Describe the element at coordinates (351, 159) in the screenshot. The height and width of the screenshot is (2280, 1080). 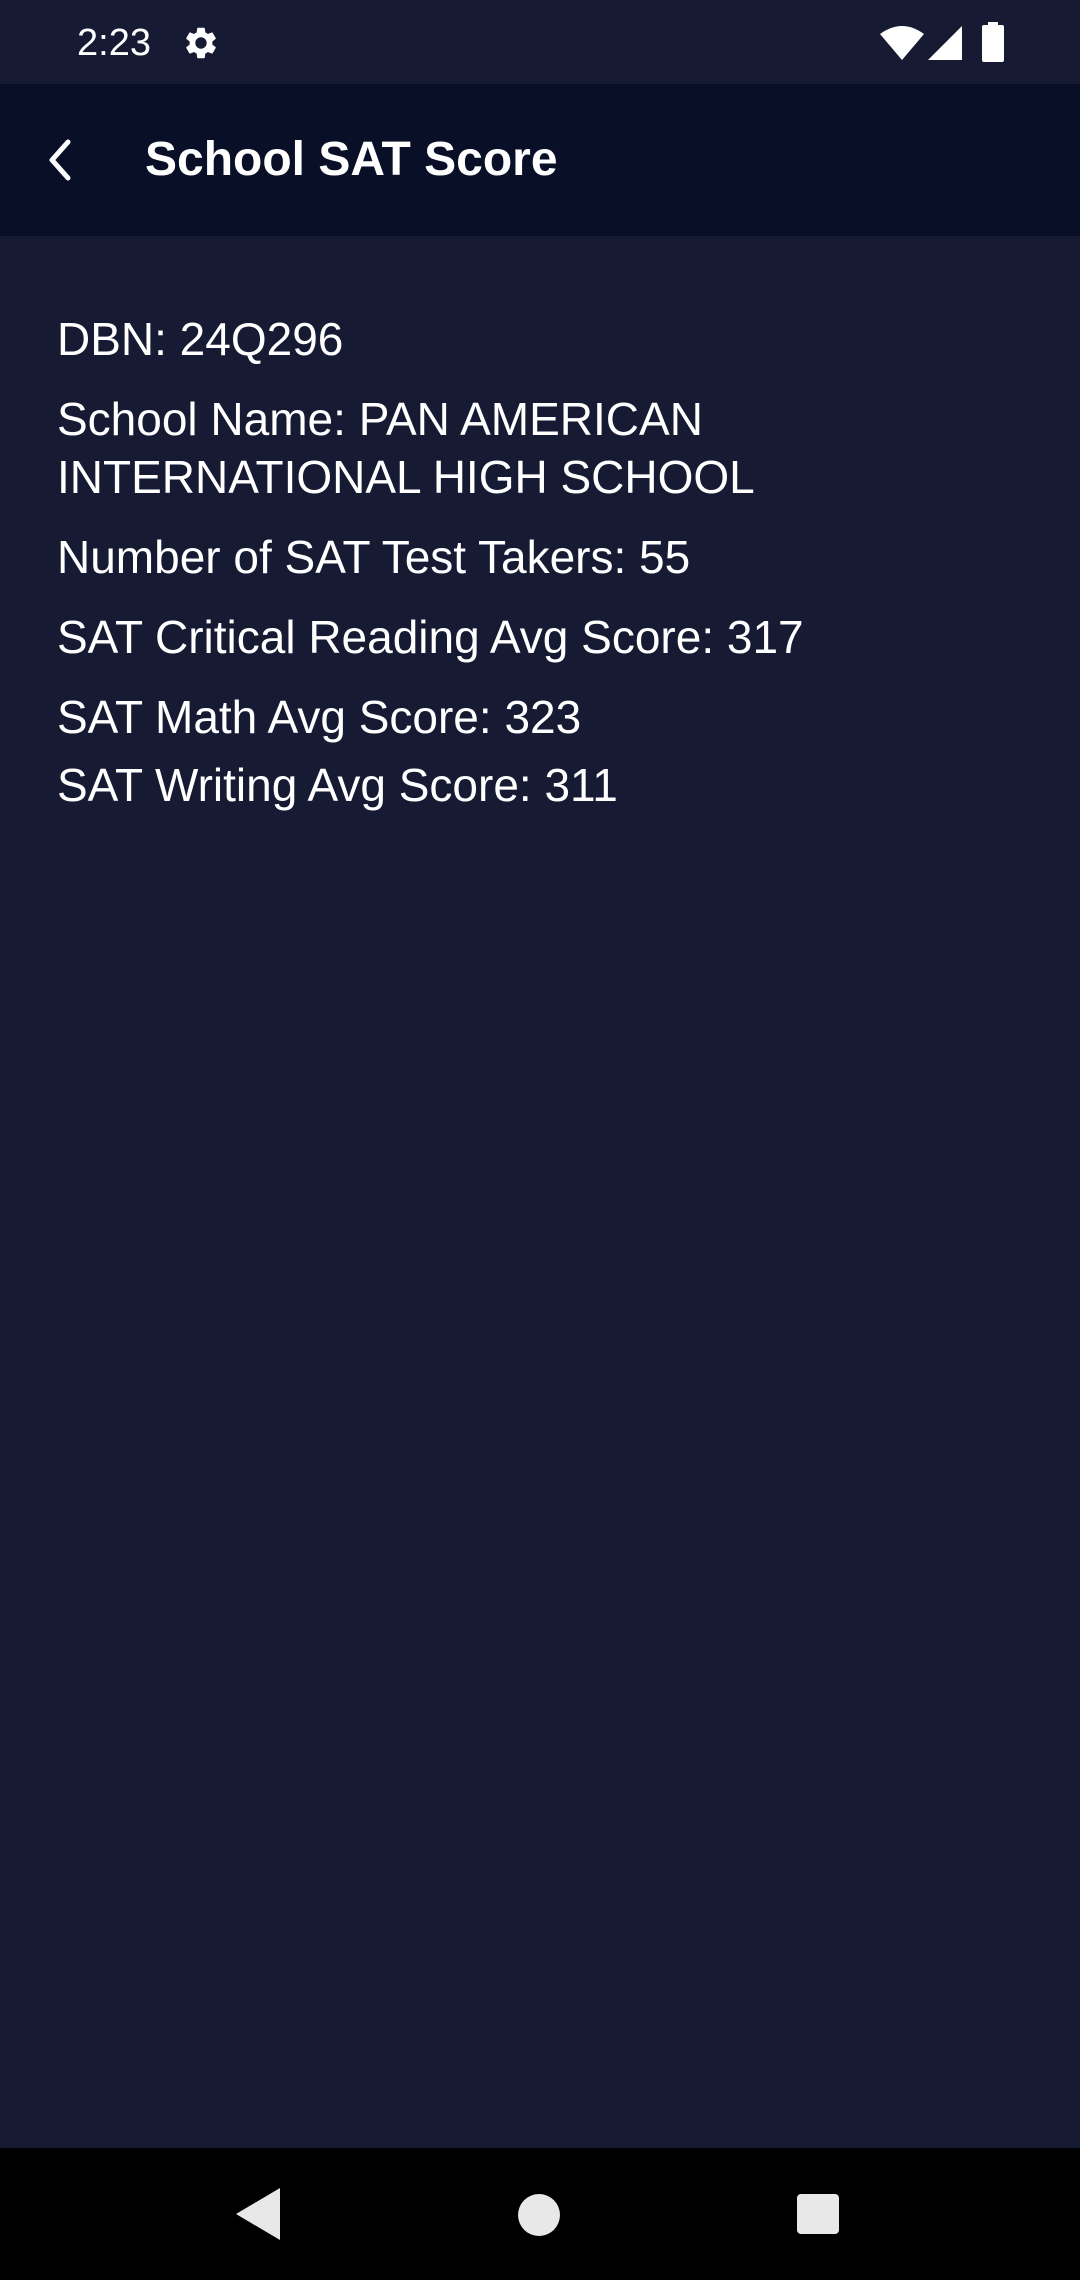
I see `page-title: School SAT Score` at that location.